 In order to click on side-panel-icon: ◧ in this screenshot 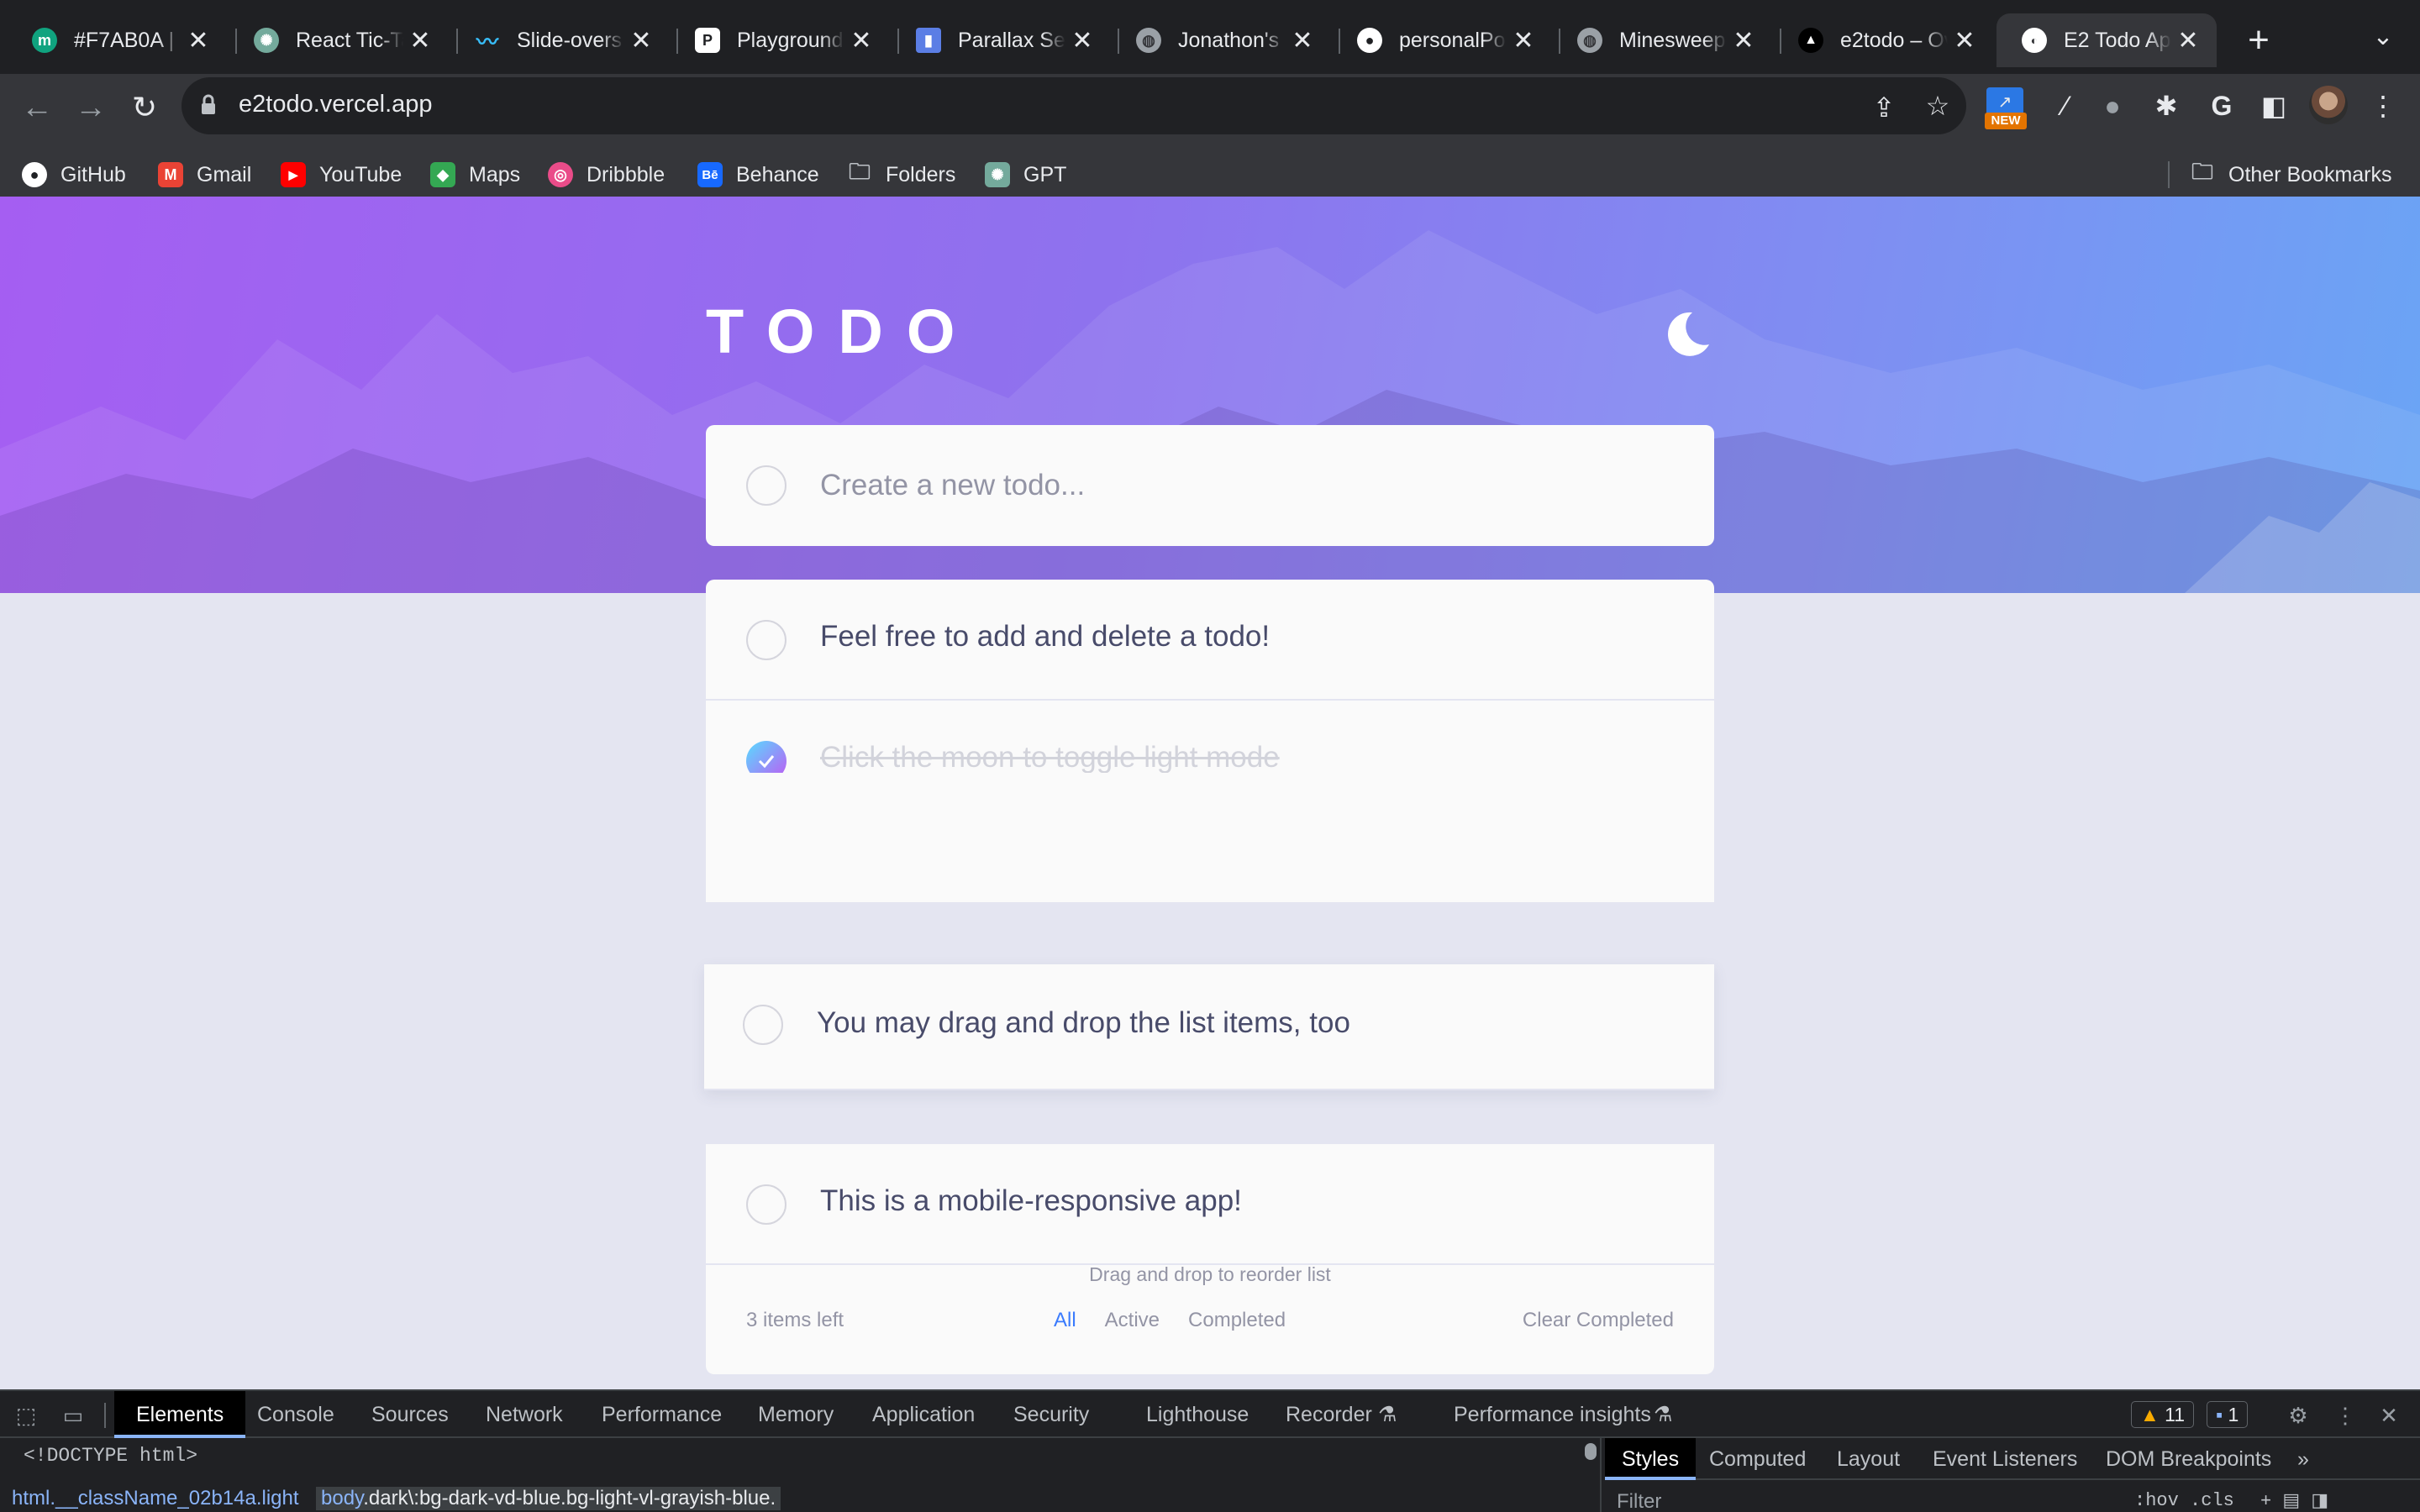, I will do `click(2273, 105)`.